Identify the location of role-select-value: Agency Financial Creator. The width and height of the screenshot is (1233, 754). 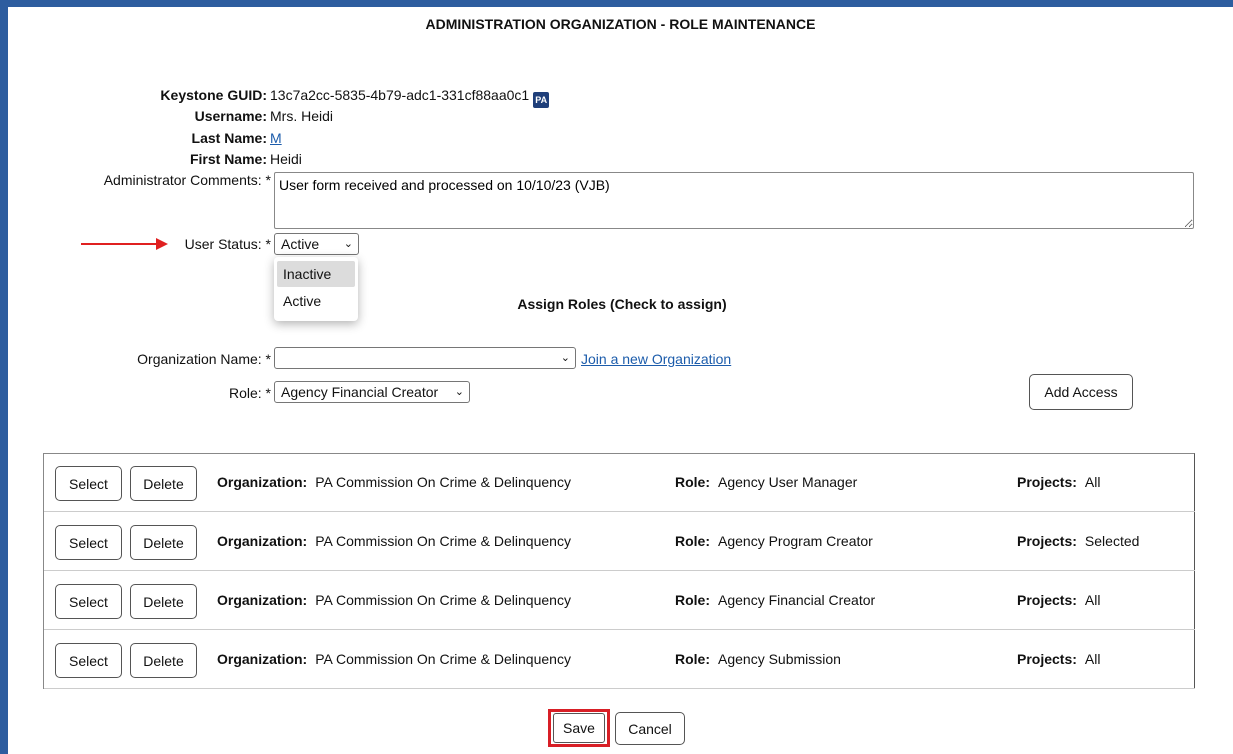
(360, 392).